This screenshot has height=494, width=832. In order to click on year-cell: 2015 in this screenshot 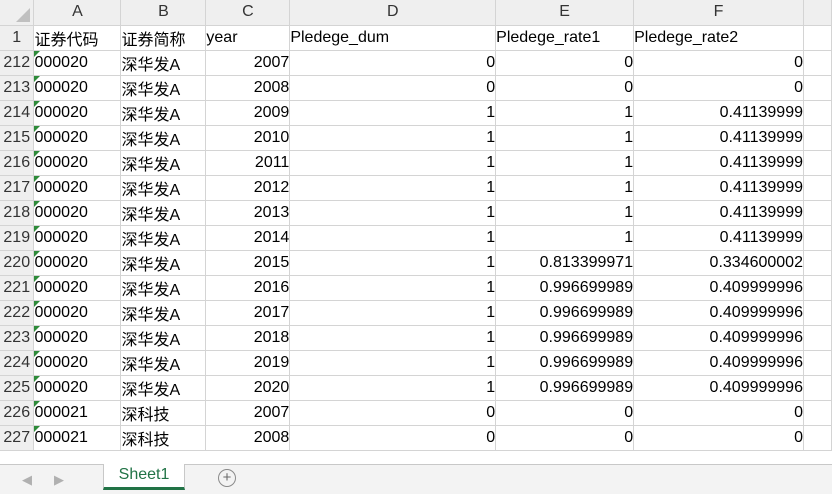, I will do `click(248, 263)`.